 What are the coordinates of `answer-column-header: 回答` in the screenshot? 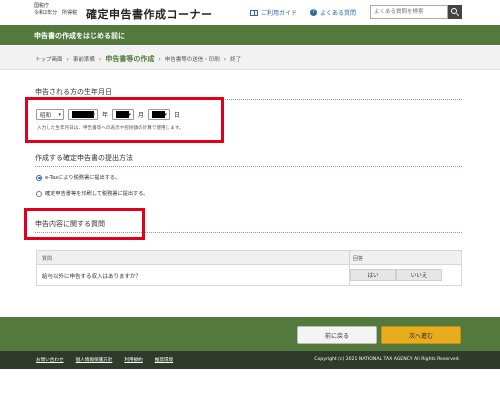 It's located at (358, 259).